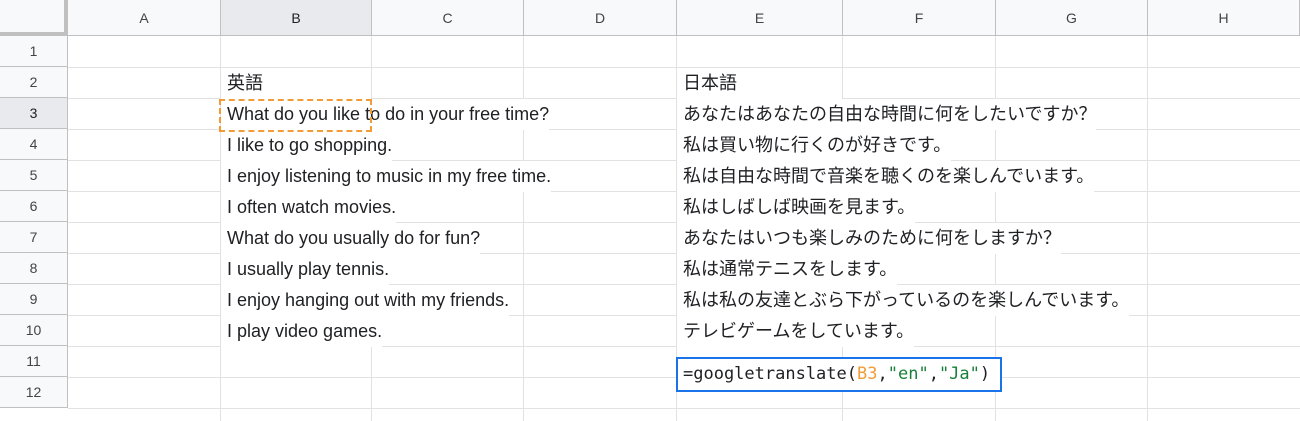 Image resolution: width=1300 pixels, height=421 pixels. What do you see at coordinates (296, 83) in the screenshot?
I see `cell-b2: 英語` at bounding box center [296, 83].